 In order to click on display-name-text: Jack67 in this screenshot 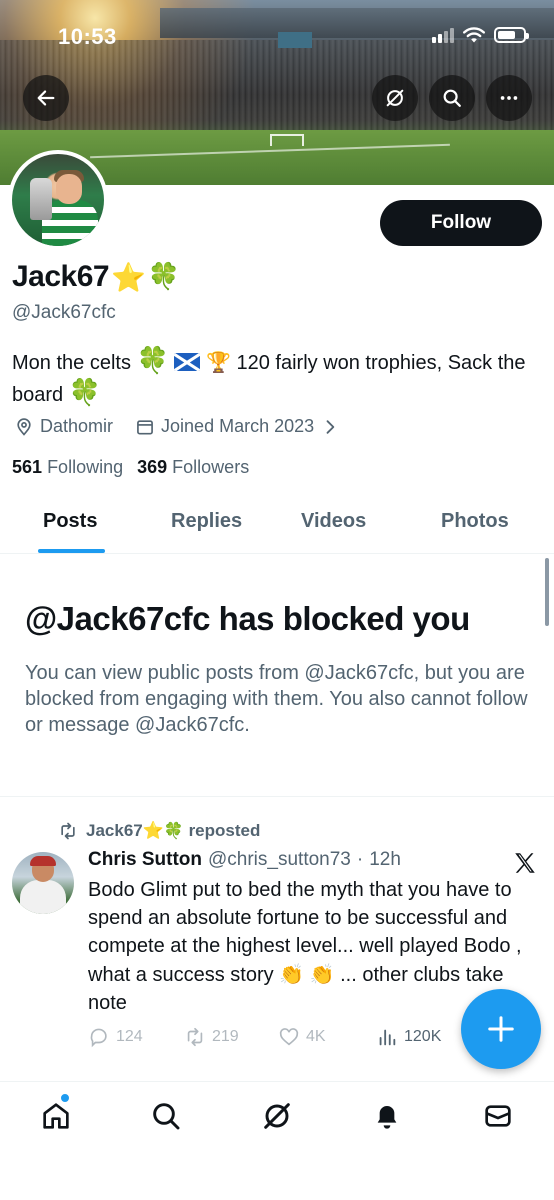, I will do `click(61, 276)`.